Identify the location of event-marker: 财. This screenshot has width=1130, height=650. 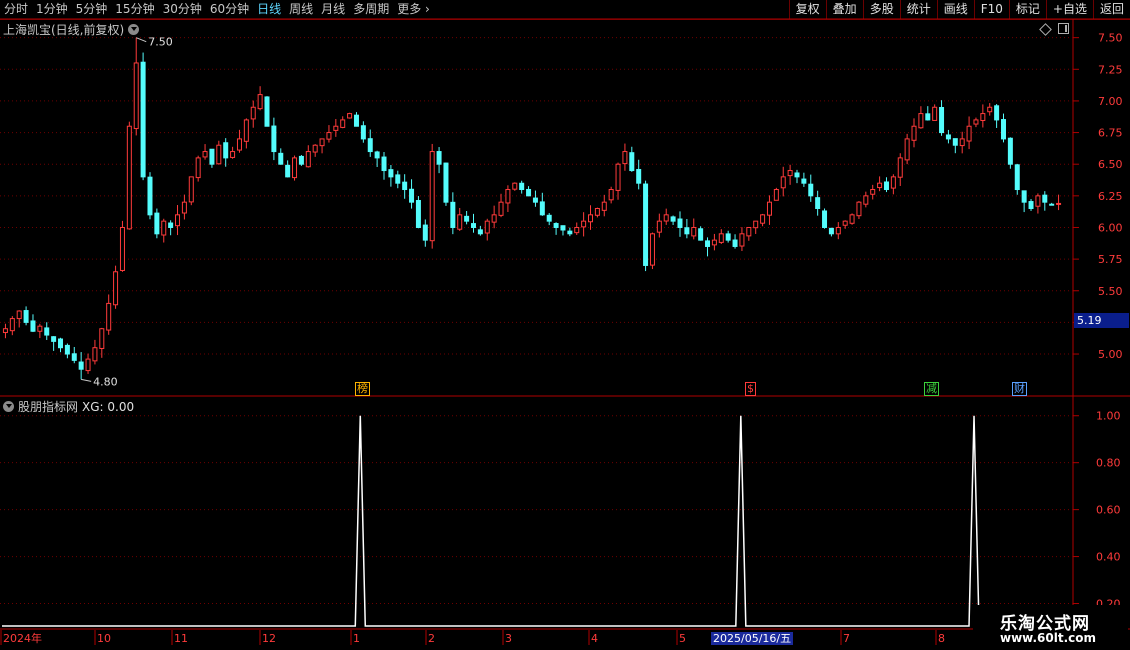
(1019, 389).